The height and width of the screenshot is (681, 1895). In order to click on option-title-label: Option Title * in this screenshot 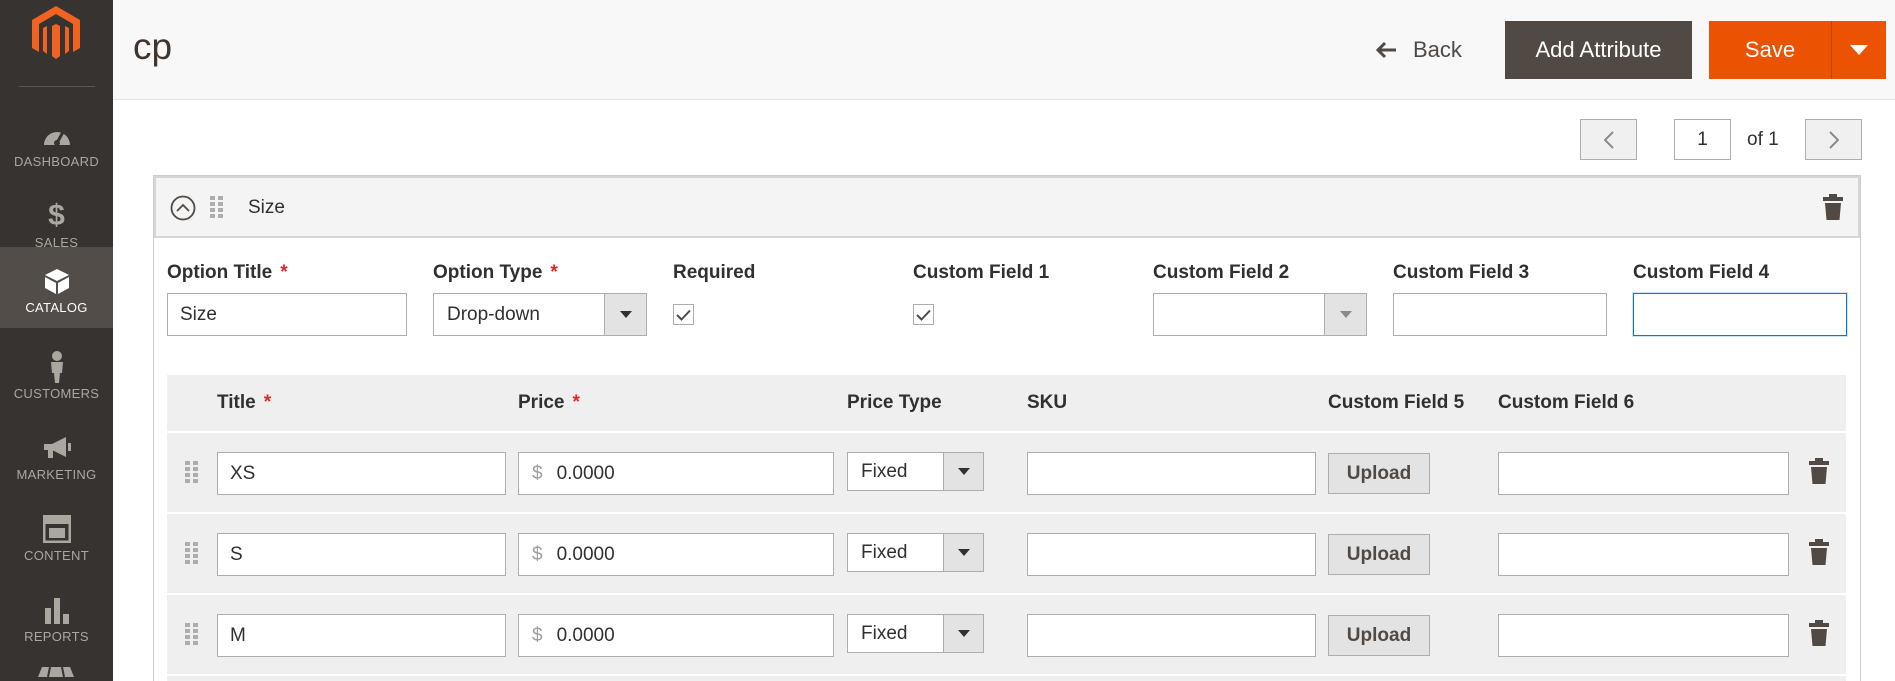, I will do `click(227, 272)`.